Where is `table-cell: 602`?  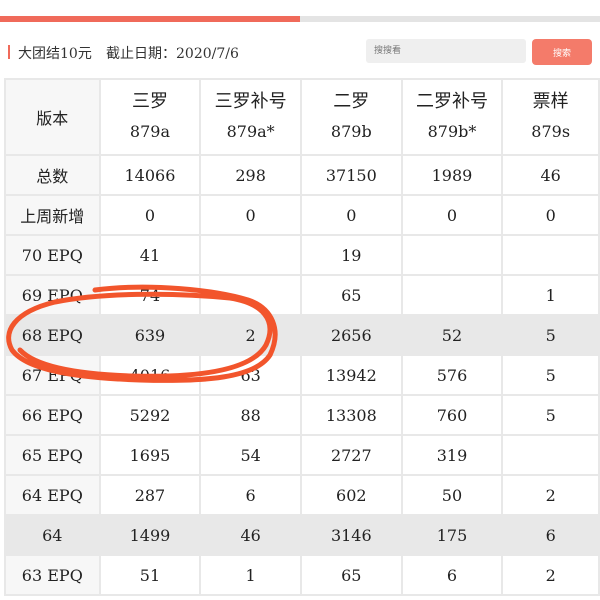
table-cell: 602 is located at coordinates (351, 495).